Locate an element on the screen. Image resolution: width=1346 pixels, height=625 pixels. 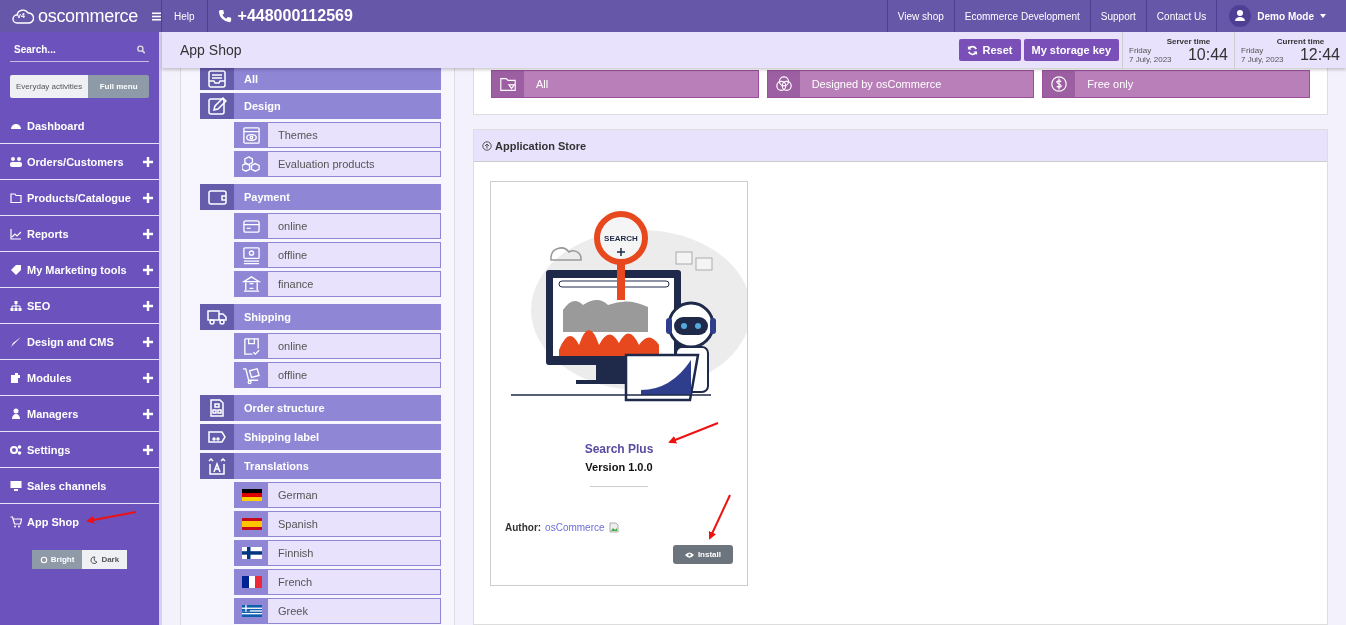
sitemap-icon is located at coordinates (16, 305).